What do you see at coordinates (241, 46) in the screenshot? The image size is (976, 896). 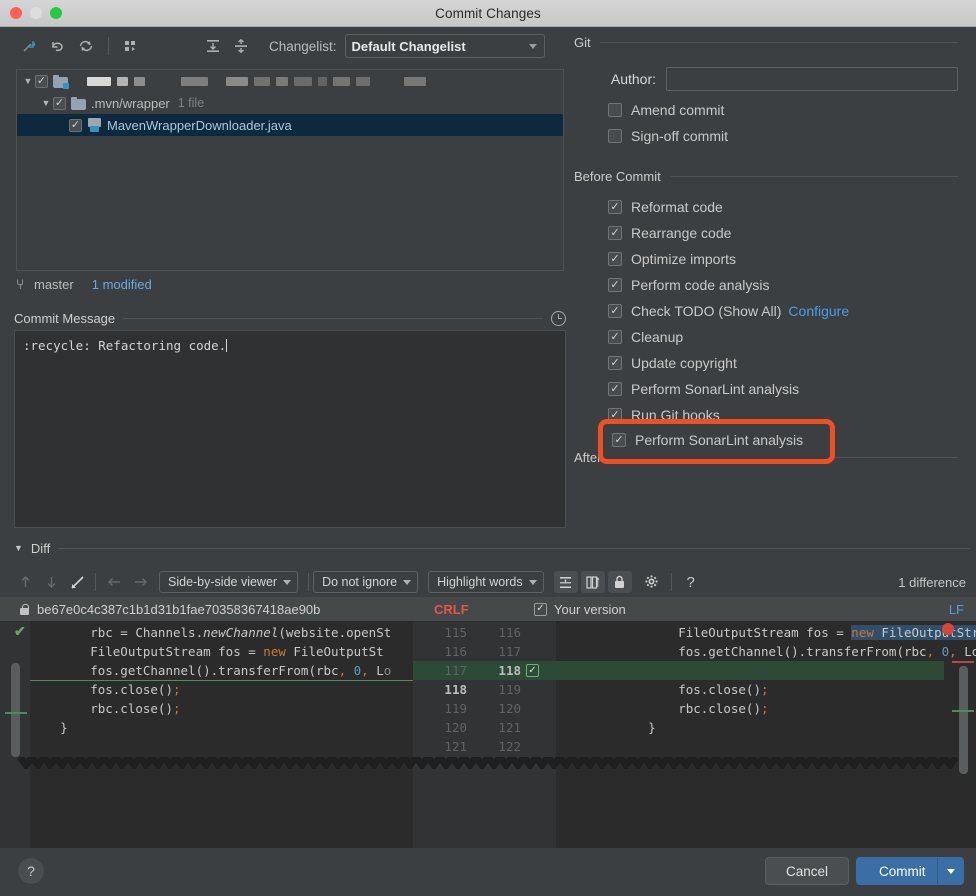 I see `collapse-all-icon` at bounding box center [241, 46].